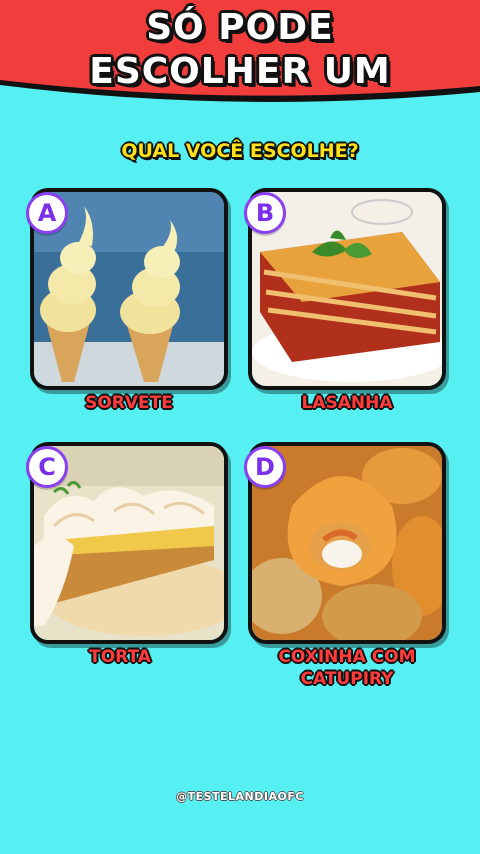 The width and height of the screenshot is (480, 854). I want to click on option-label-b: LASANHA, so click(347, 403).